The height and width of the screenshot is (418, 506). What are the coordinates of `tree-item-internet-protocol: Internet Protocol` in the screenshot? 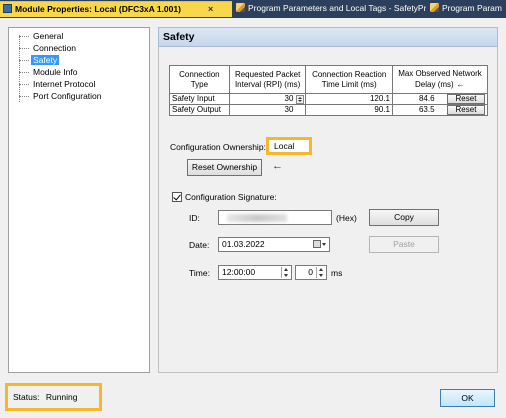 It's located at (58, 84).